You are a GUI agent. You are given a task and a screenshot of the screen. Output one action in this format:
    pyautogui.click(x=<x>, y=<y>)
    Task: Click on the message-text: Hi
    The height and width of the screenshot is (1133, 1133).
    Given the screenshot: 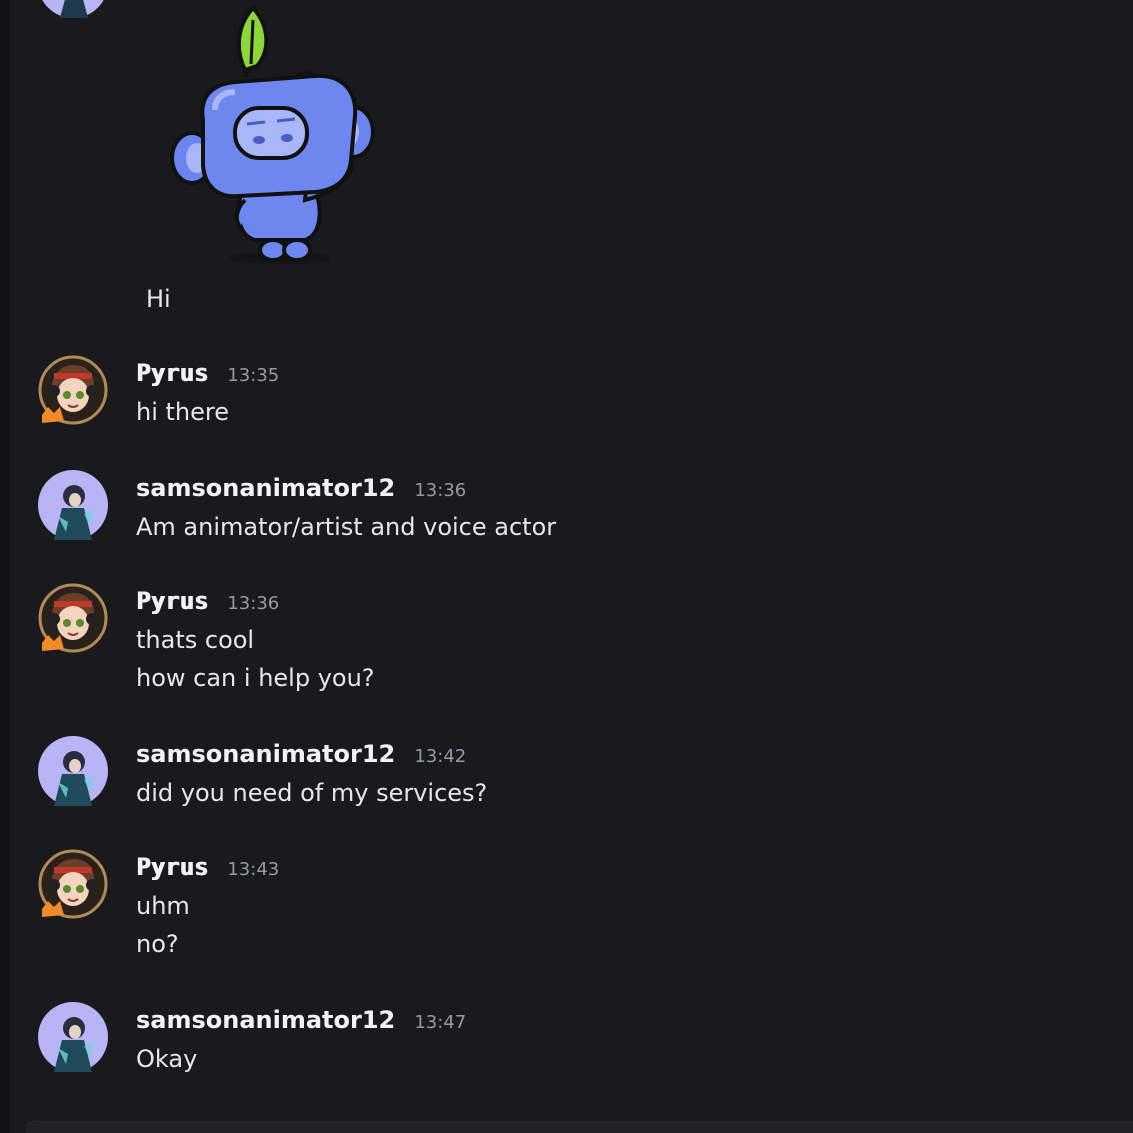 What is the action you would take?
    pyautogui.click(x=158, y=299)
    